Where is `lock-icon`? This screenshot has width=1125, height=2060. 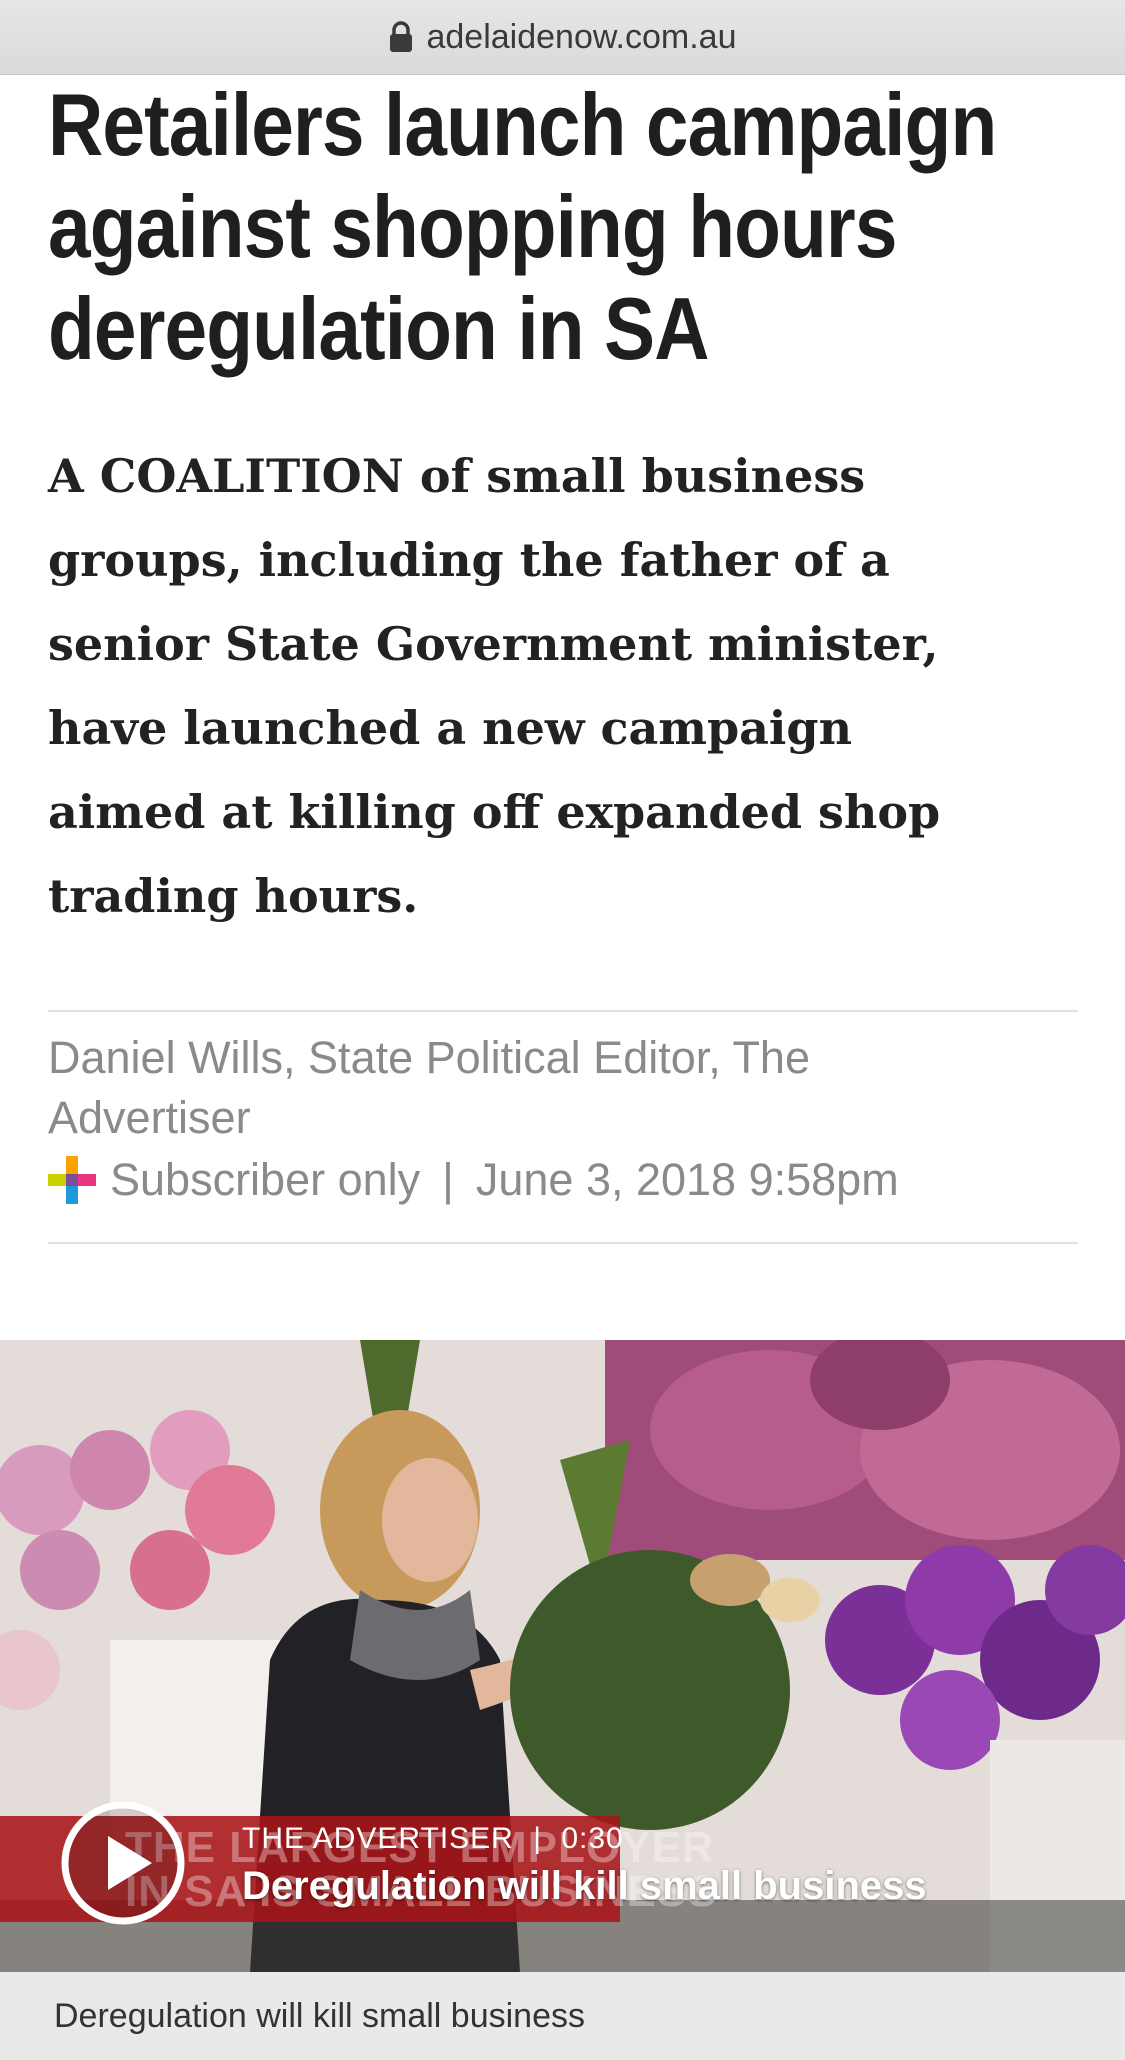 lock-icon is located at coordinates (401, 36).